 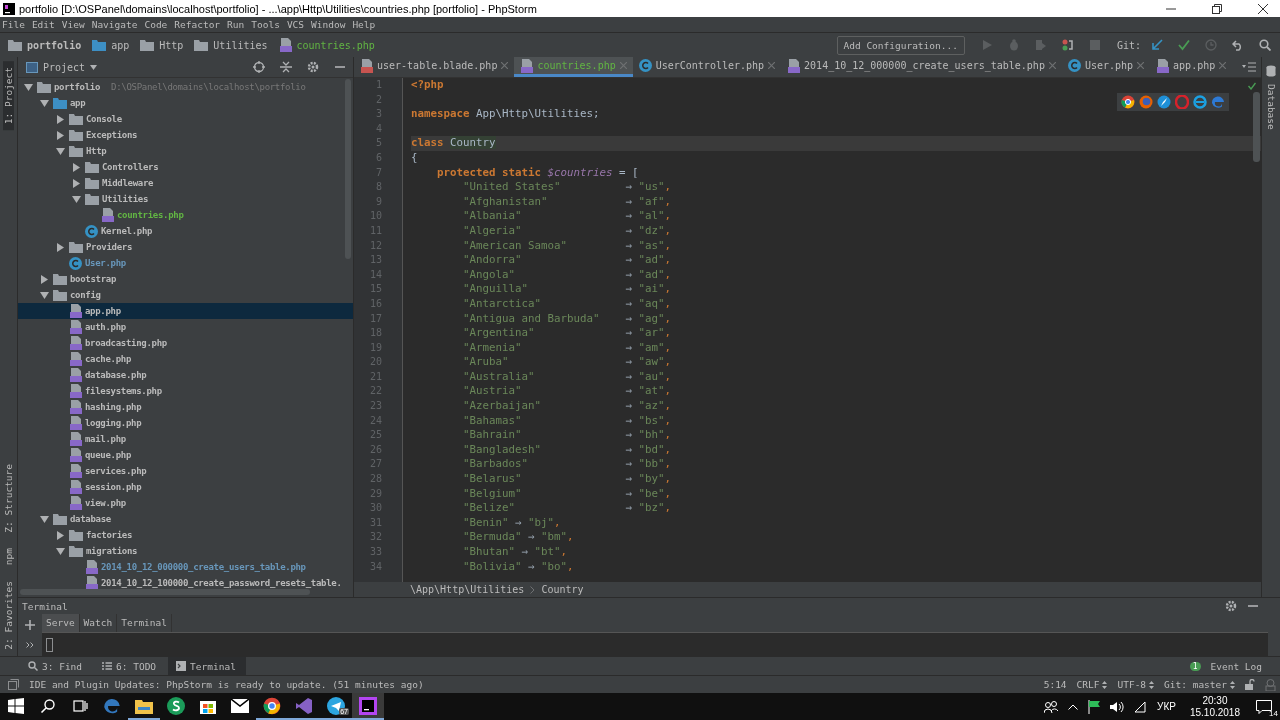 I want to click on people-icon, so click(x=1051, y=706).